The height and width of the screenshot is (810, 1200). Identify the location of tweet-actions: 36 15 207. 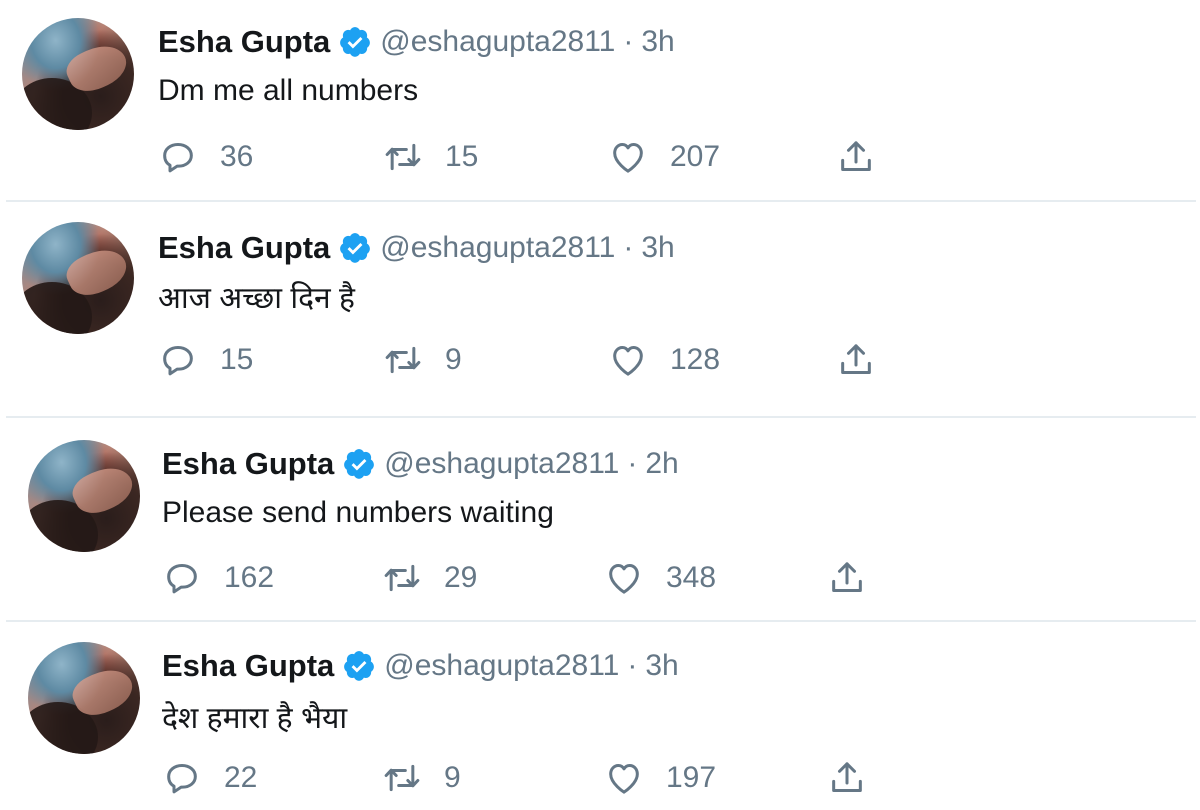
(528, 157).